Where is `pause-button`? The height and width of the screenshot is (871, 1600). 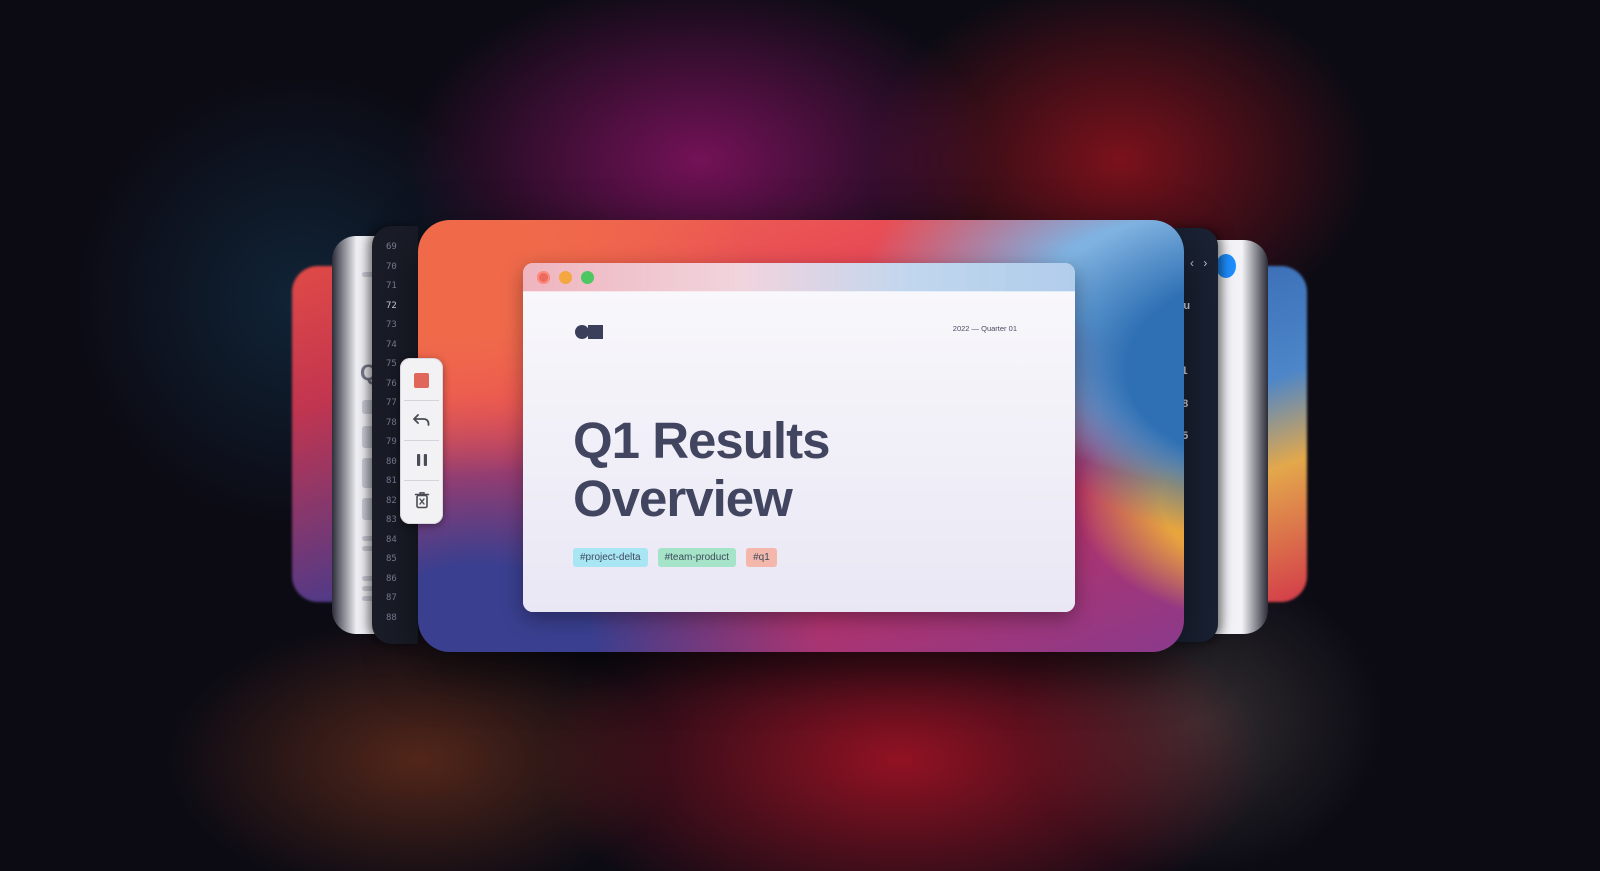
pause-button is located at coordinates (421, 460).